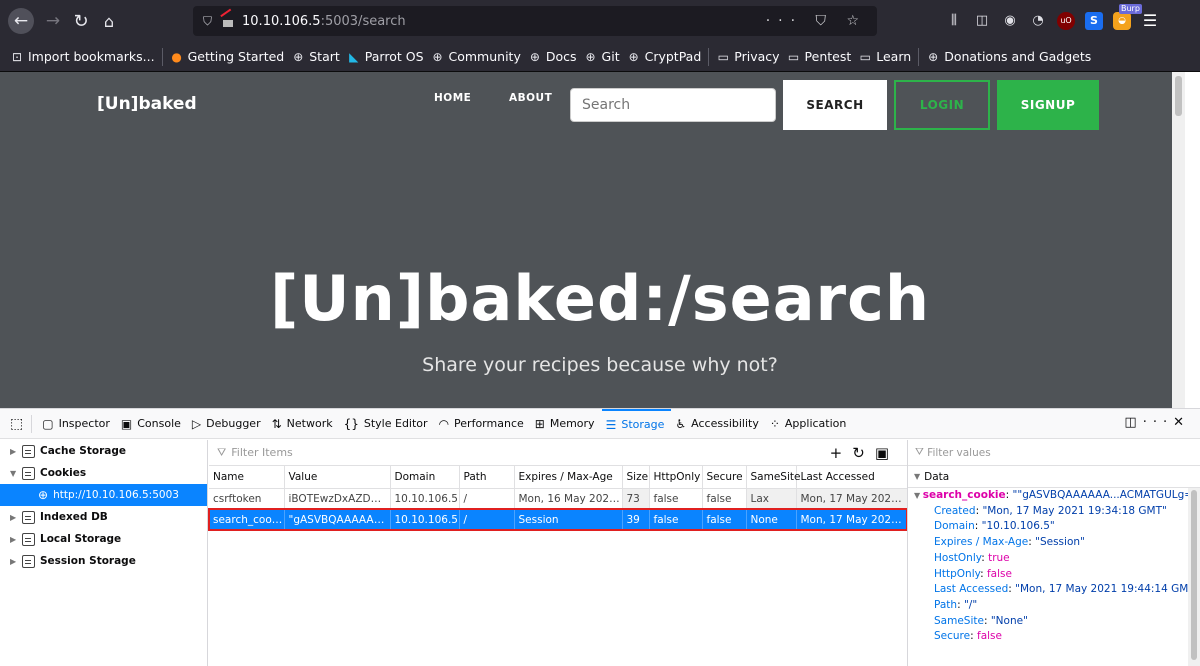 The image size is (1200, 666). What do you see at coordinates (1010, 21) in the screenshot?
I see `account-icon: ◉` at bounding box center [1010, 21].